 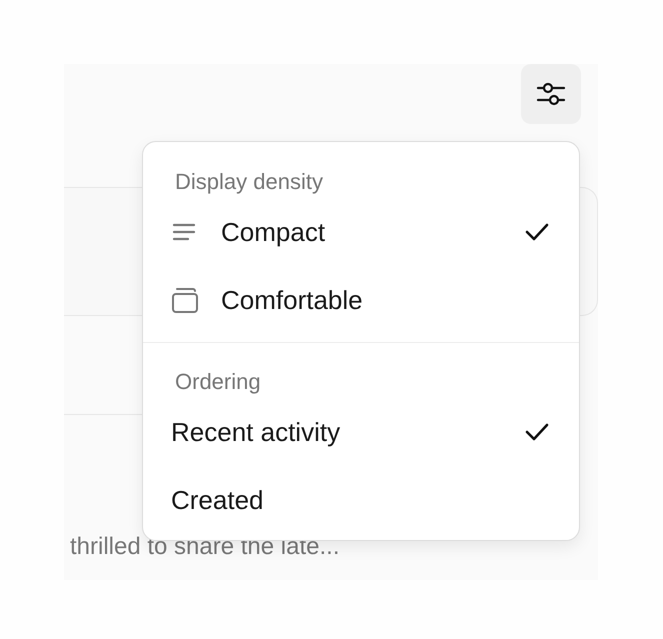 What do you see at coordinates (361, 432) in the screenshot?
I see `menu-item: Recent activity` at bounding box center [361, 432].